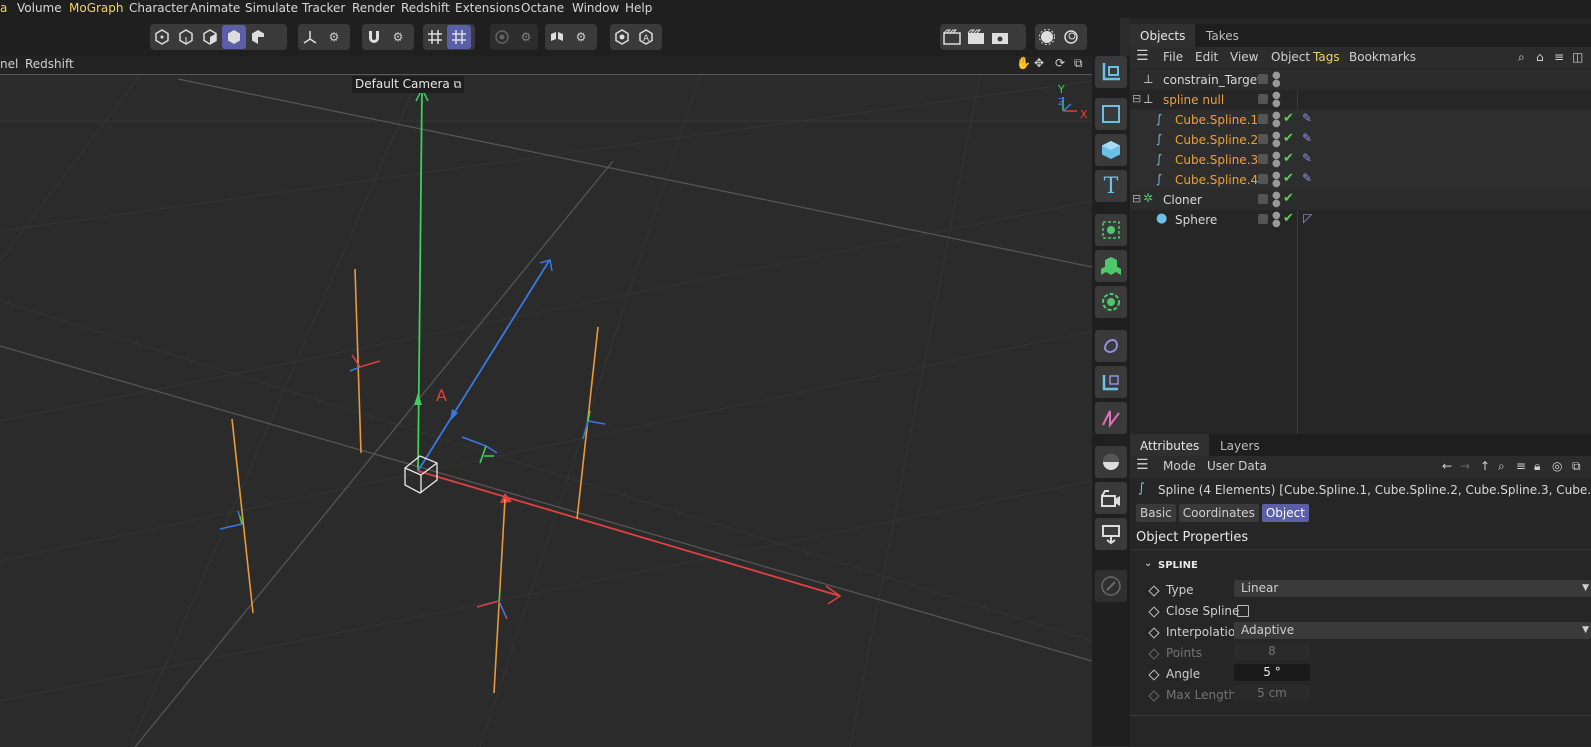 The width and height of the screenshot is (1591, 747). I want to click on points-mode-icon, so click(162, 37).